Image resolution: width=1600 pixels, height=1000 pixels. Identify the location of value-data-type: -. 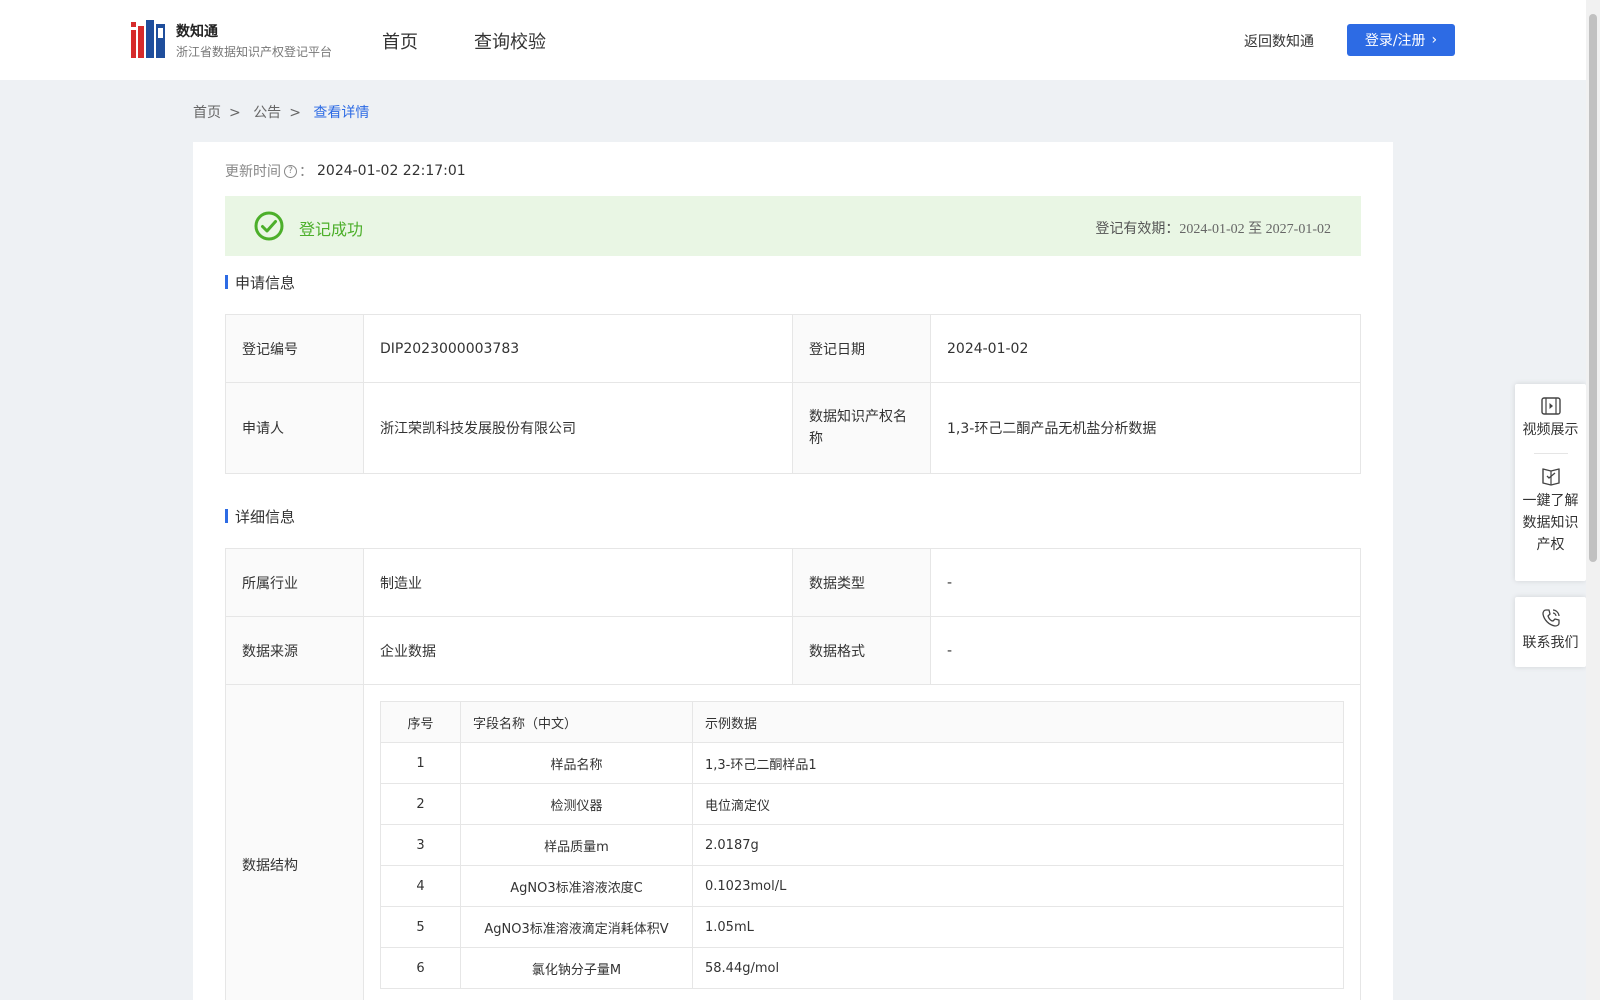
(1145, 582).